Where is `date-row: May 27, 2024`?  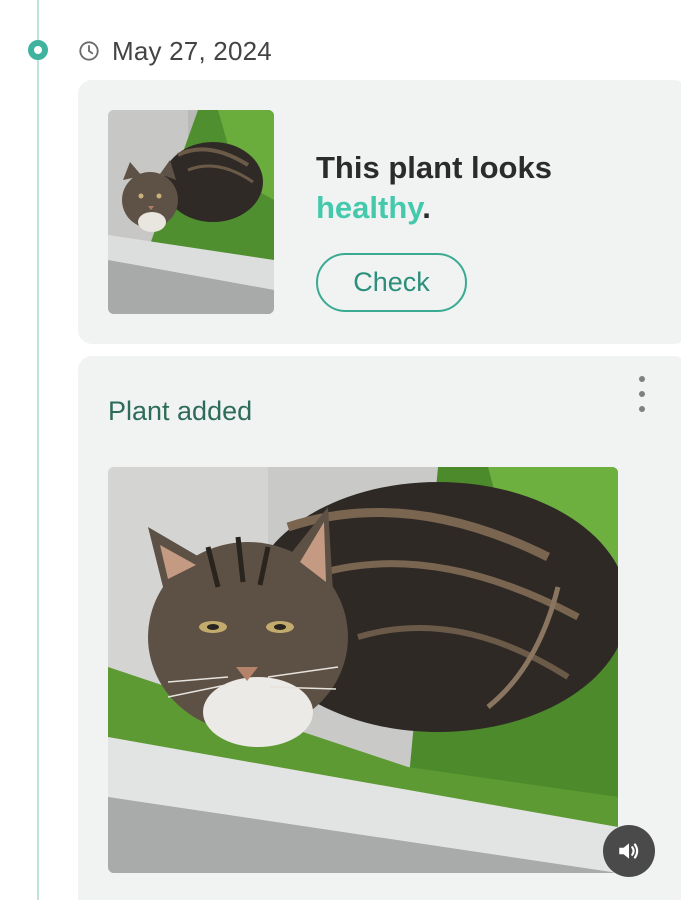
date-row: May 27, 2024 is located at coordinates (175, 51).